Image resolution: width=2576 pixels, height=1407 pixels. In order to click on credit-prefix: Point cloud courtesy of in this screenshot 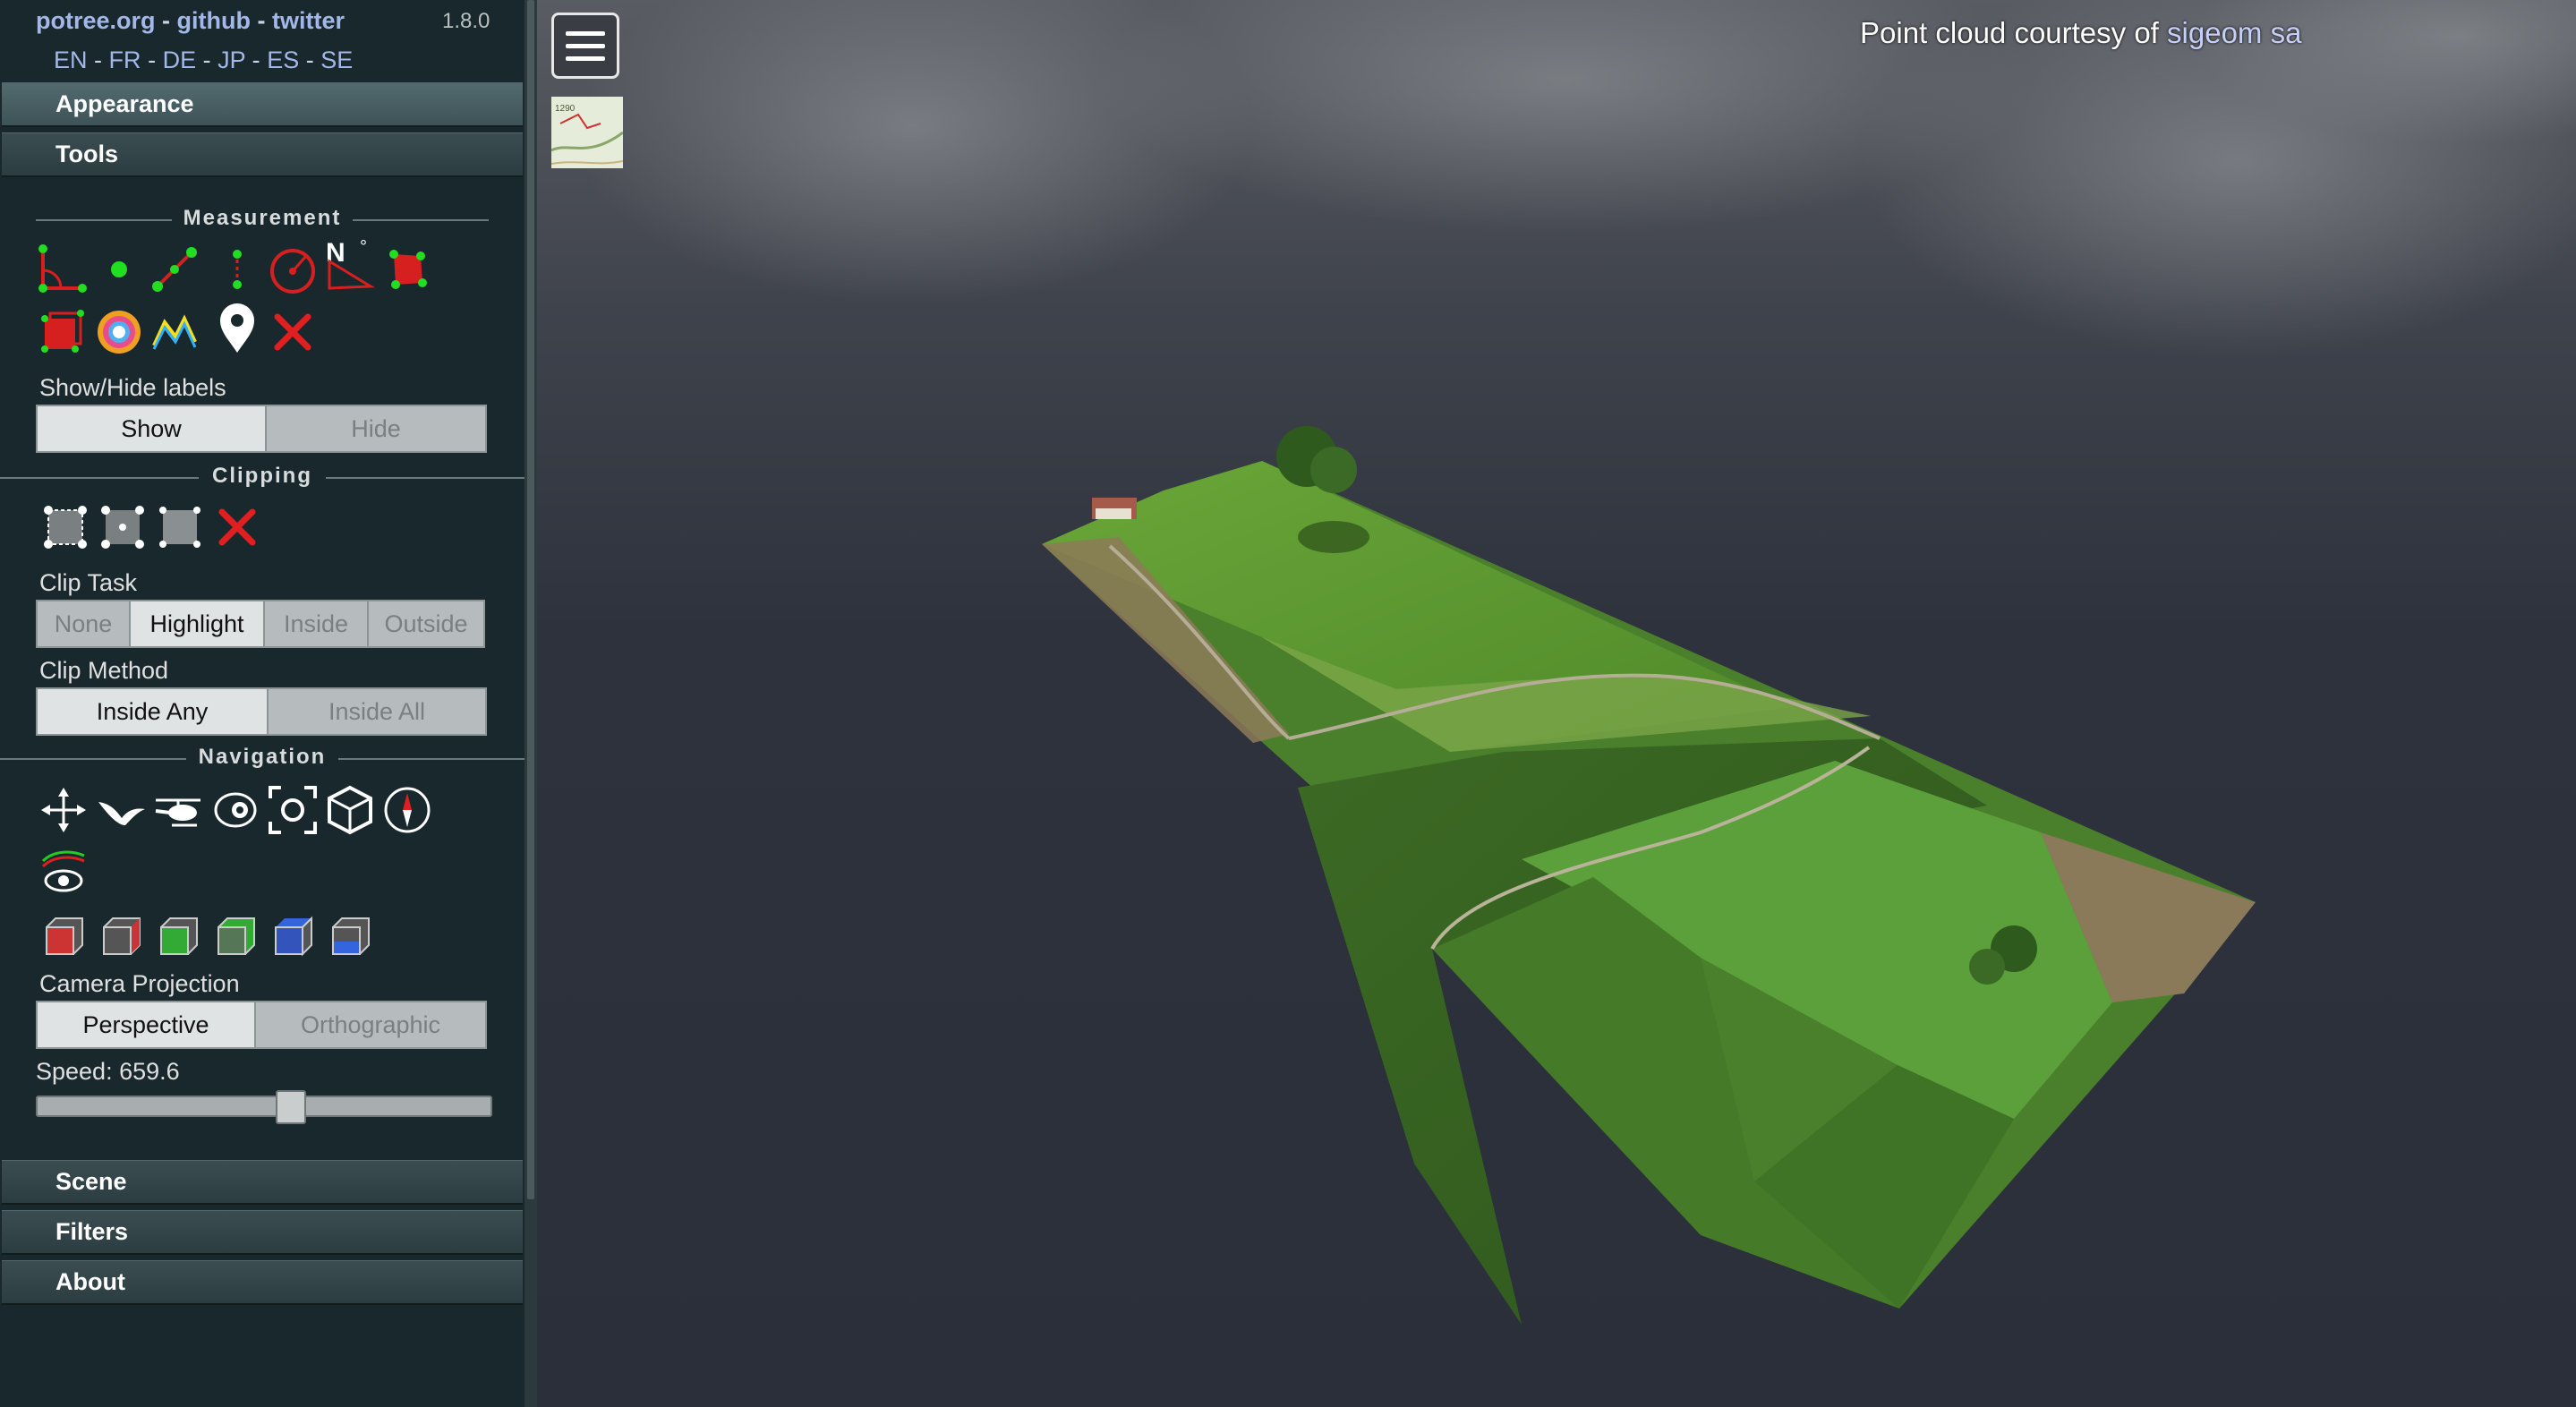, I will do `click(2009, 32)`.